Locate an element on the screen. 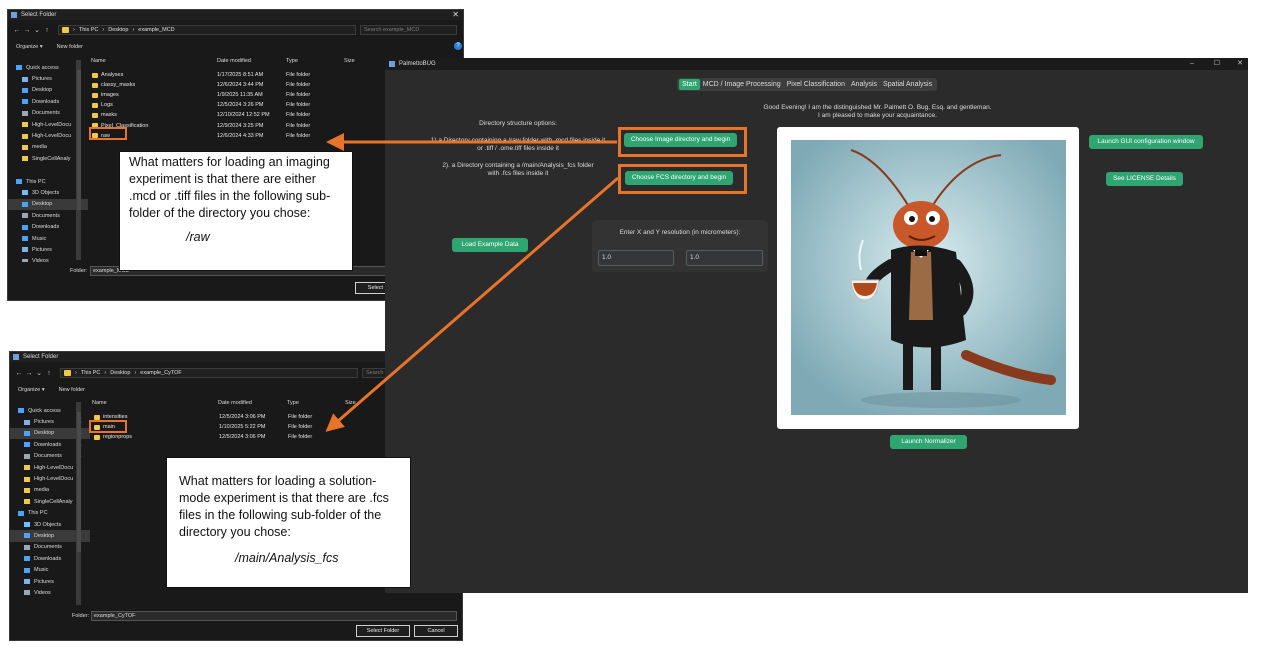 This screenshot has width=1265, height=645. annotation-arrows is located at coordinates (472, 282).